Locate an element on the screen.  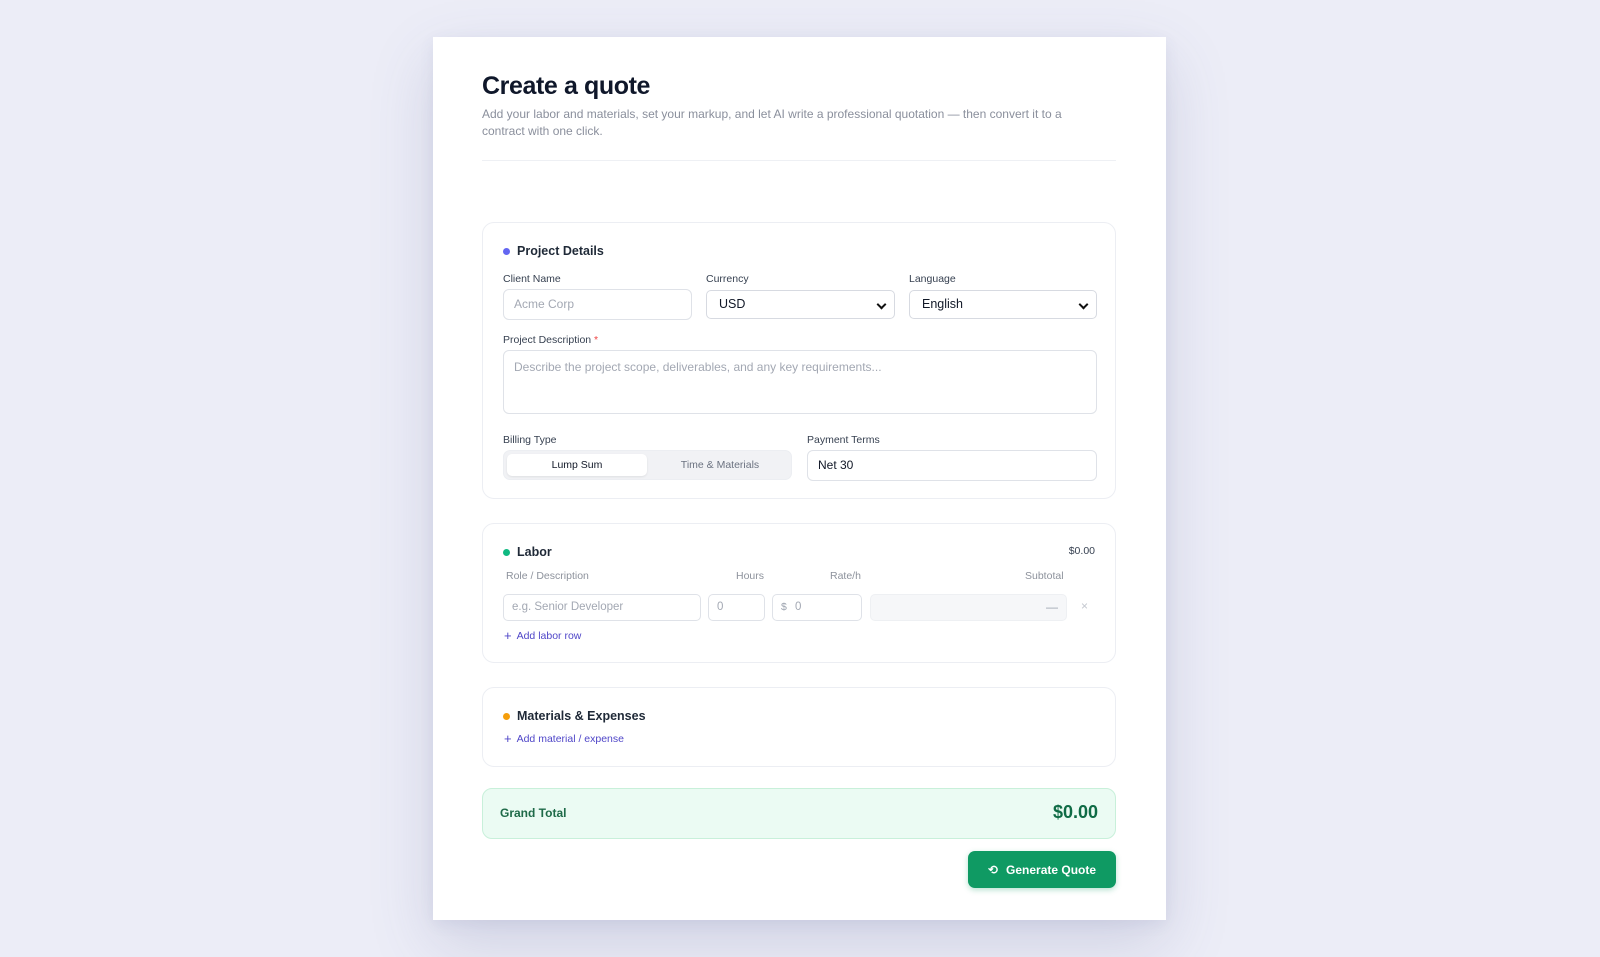
materials-header: Materials & Expenses is located at coordinates (574, 716).